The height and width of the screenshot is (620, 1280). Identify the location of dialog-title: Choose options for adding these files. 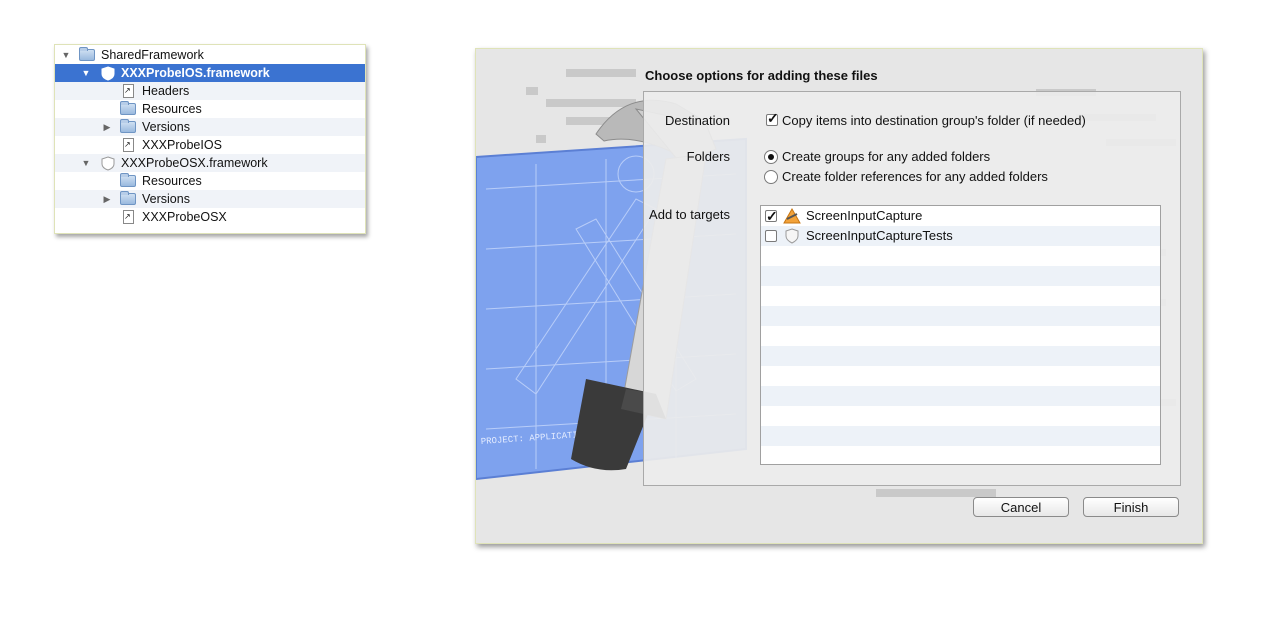
(761, 75).